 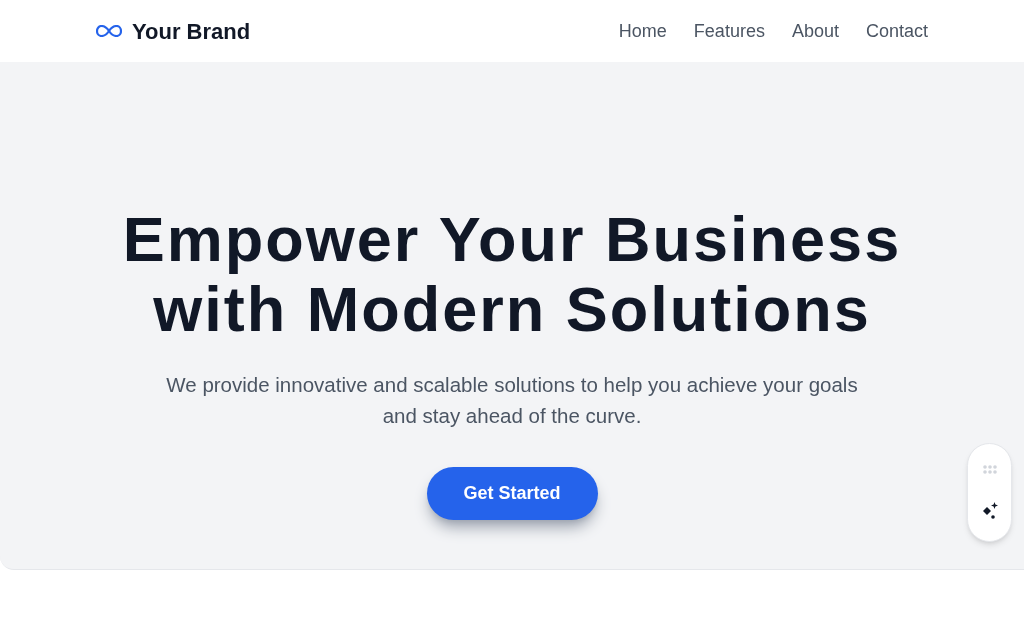 What do you see at coordinates (896, 31) in the screenshot?
I see `nav-link: Contact` at bounding box center [896, 31].